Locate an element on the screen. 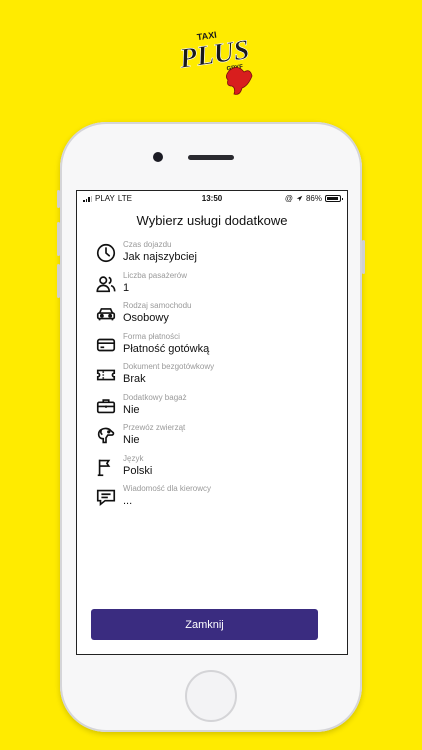  option-label: Liczba pasażerów is located at coordinates (155, 275).